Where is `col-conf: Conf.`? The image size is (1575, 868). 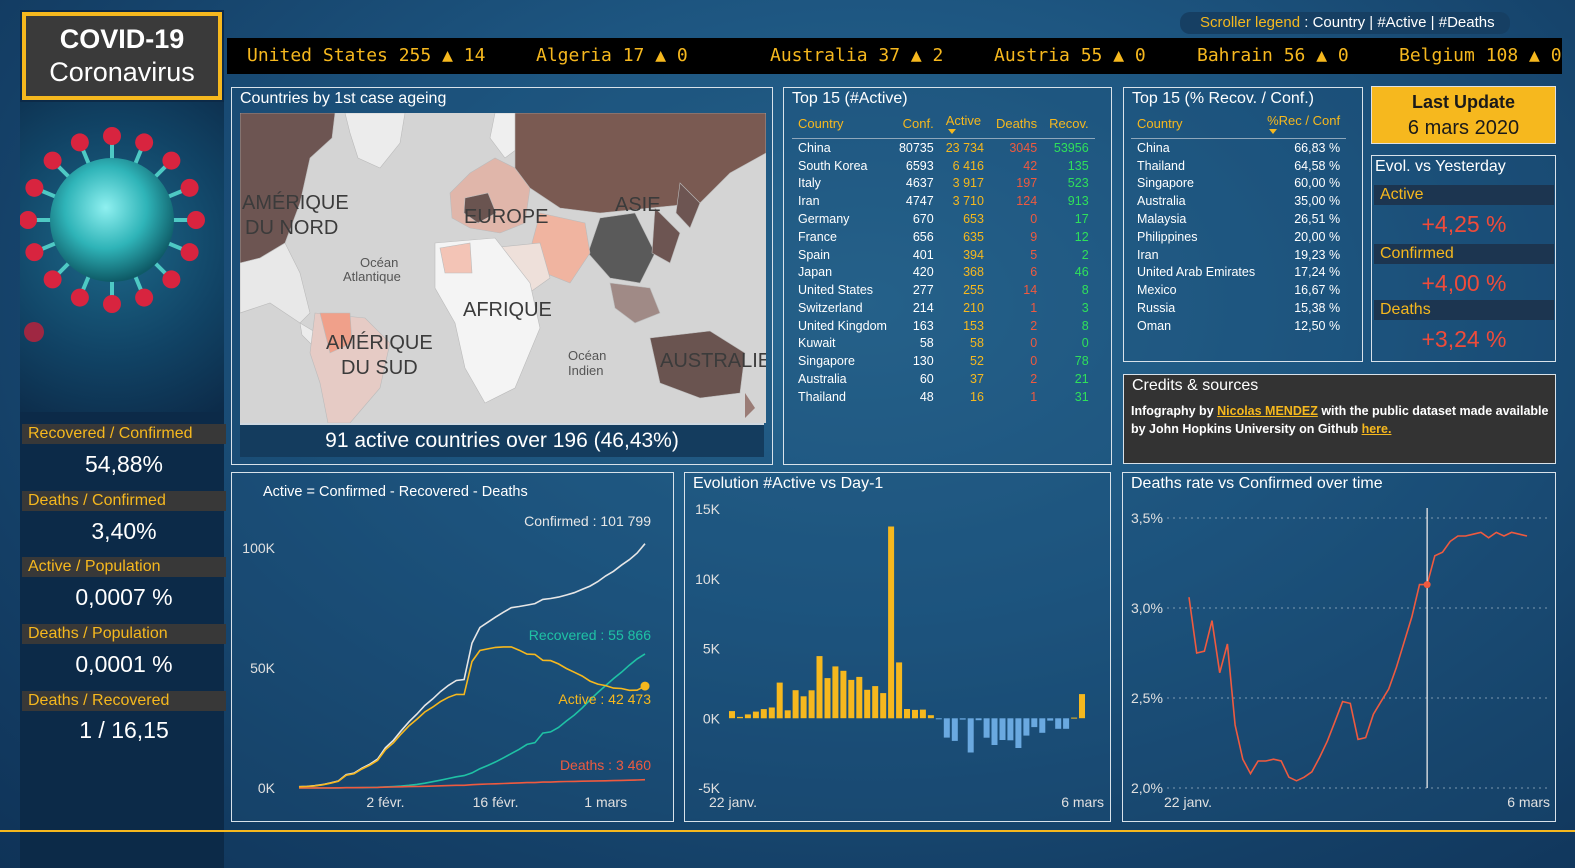 col-conf: Conf. is located at coordinates (916, 124).